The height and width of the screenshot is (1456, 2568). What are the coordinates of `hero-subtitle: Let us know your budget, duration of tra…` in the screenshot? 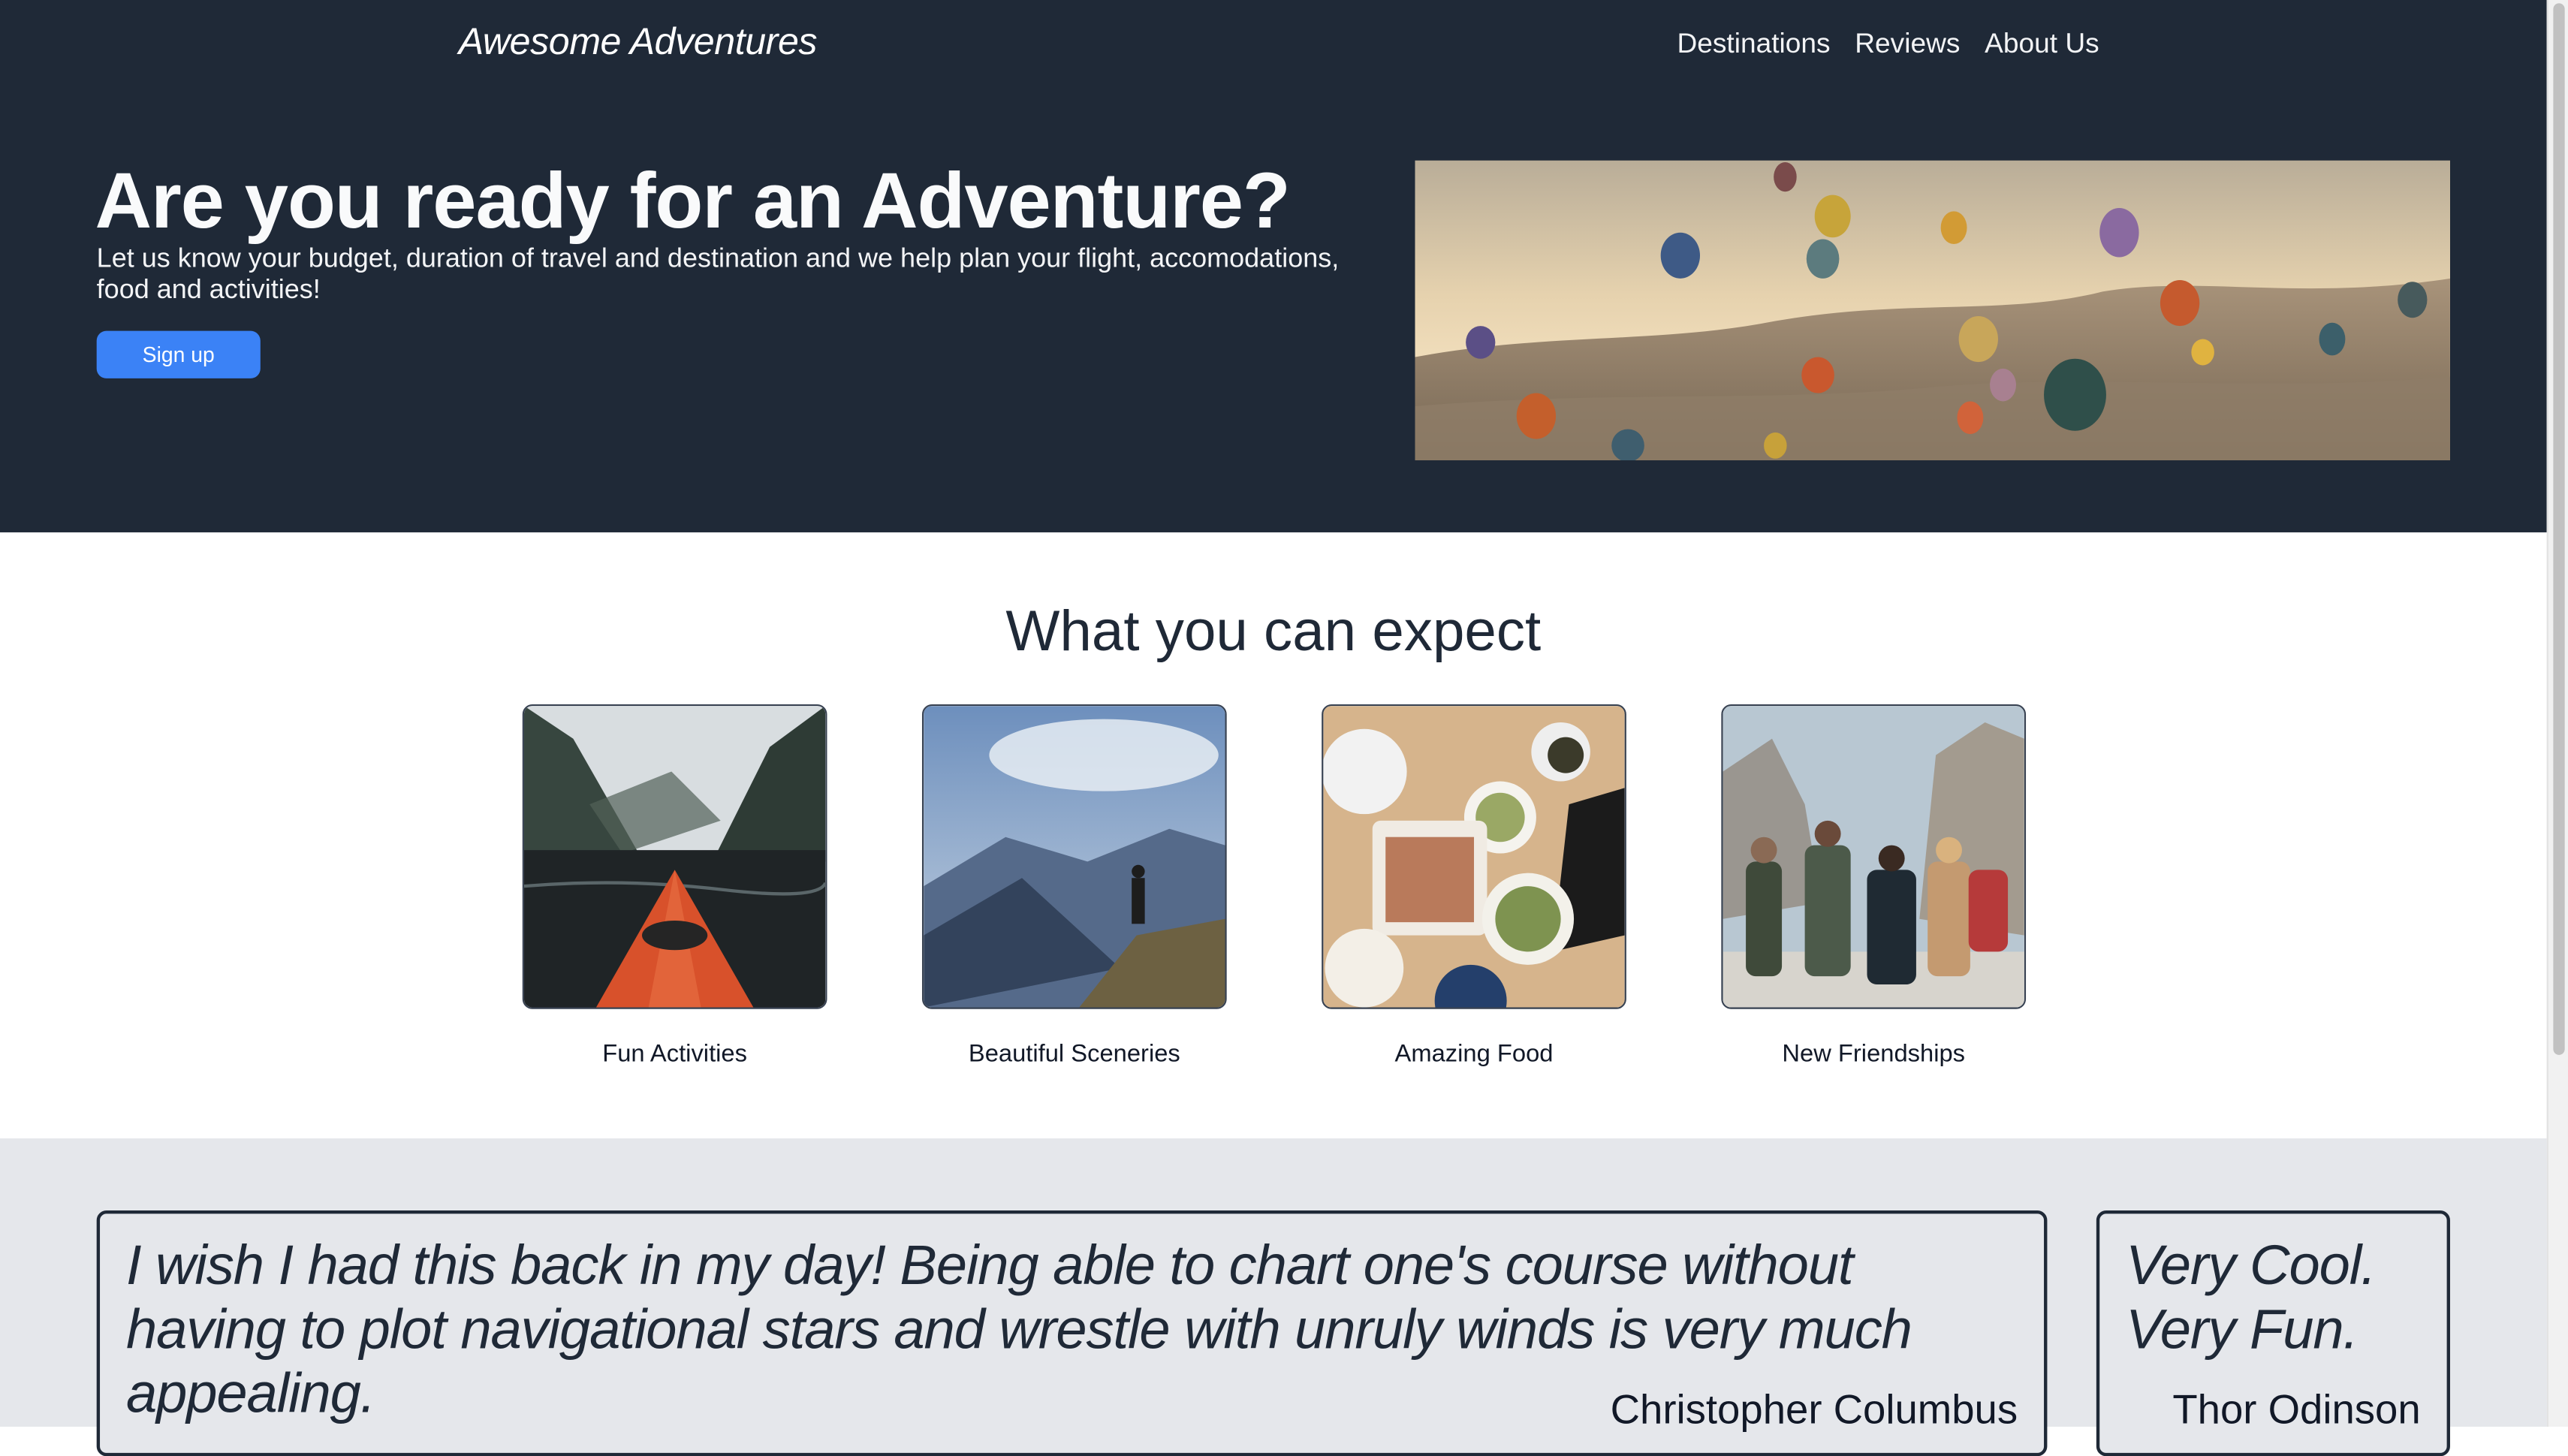 It's located at (718, 274).